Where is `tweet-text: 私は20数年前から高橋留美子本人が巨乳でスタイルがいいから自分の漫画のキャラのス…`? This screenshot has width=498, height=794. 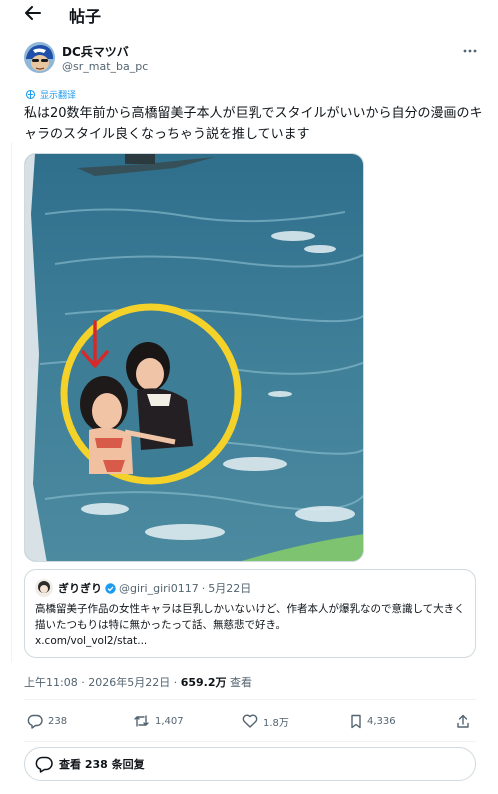
tweet-text: 私は20数年前から高橋留美子本人が巨乳でスタイルがいいから自分の漫画のキャラのス… is located at coordinates (253, 124).